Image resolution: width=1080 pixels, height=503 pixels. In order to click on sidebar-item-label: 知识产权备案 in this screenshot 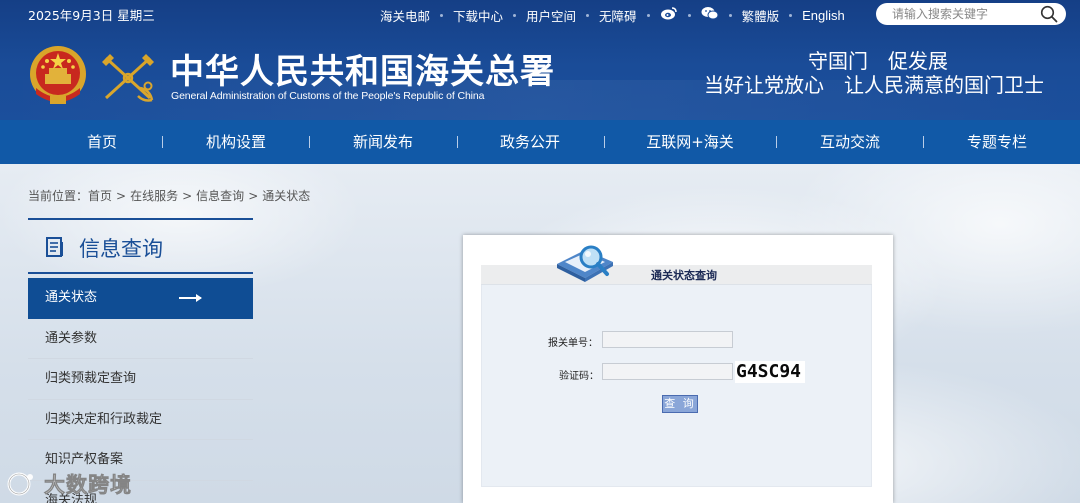, I will do `click(84, 459)`.